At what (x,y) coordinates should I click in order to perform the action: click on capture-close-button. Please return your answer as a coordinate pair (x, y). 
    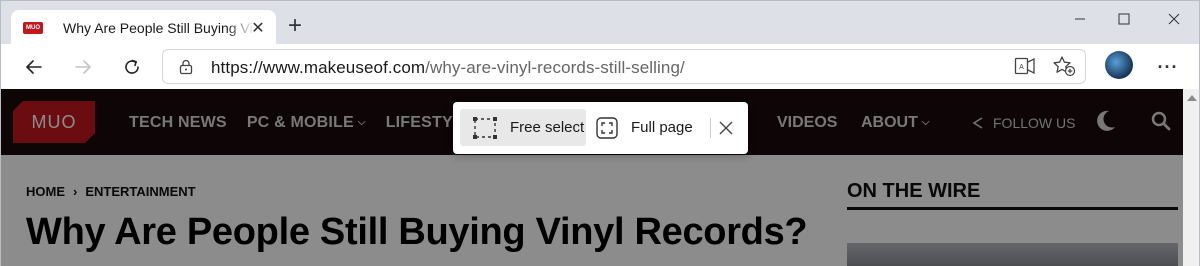
    Looking at the image, I should click on (726, 128).